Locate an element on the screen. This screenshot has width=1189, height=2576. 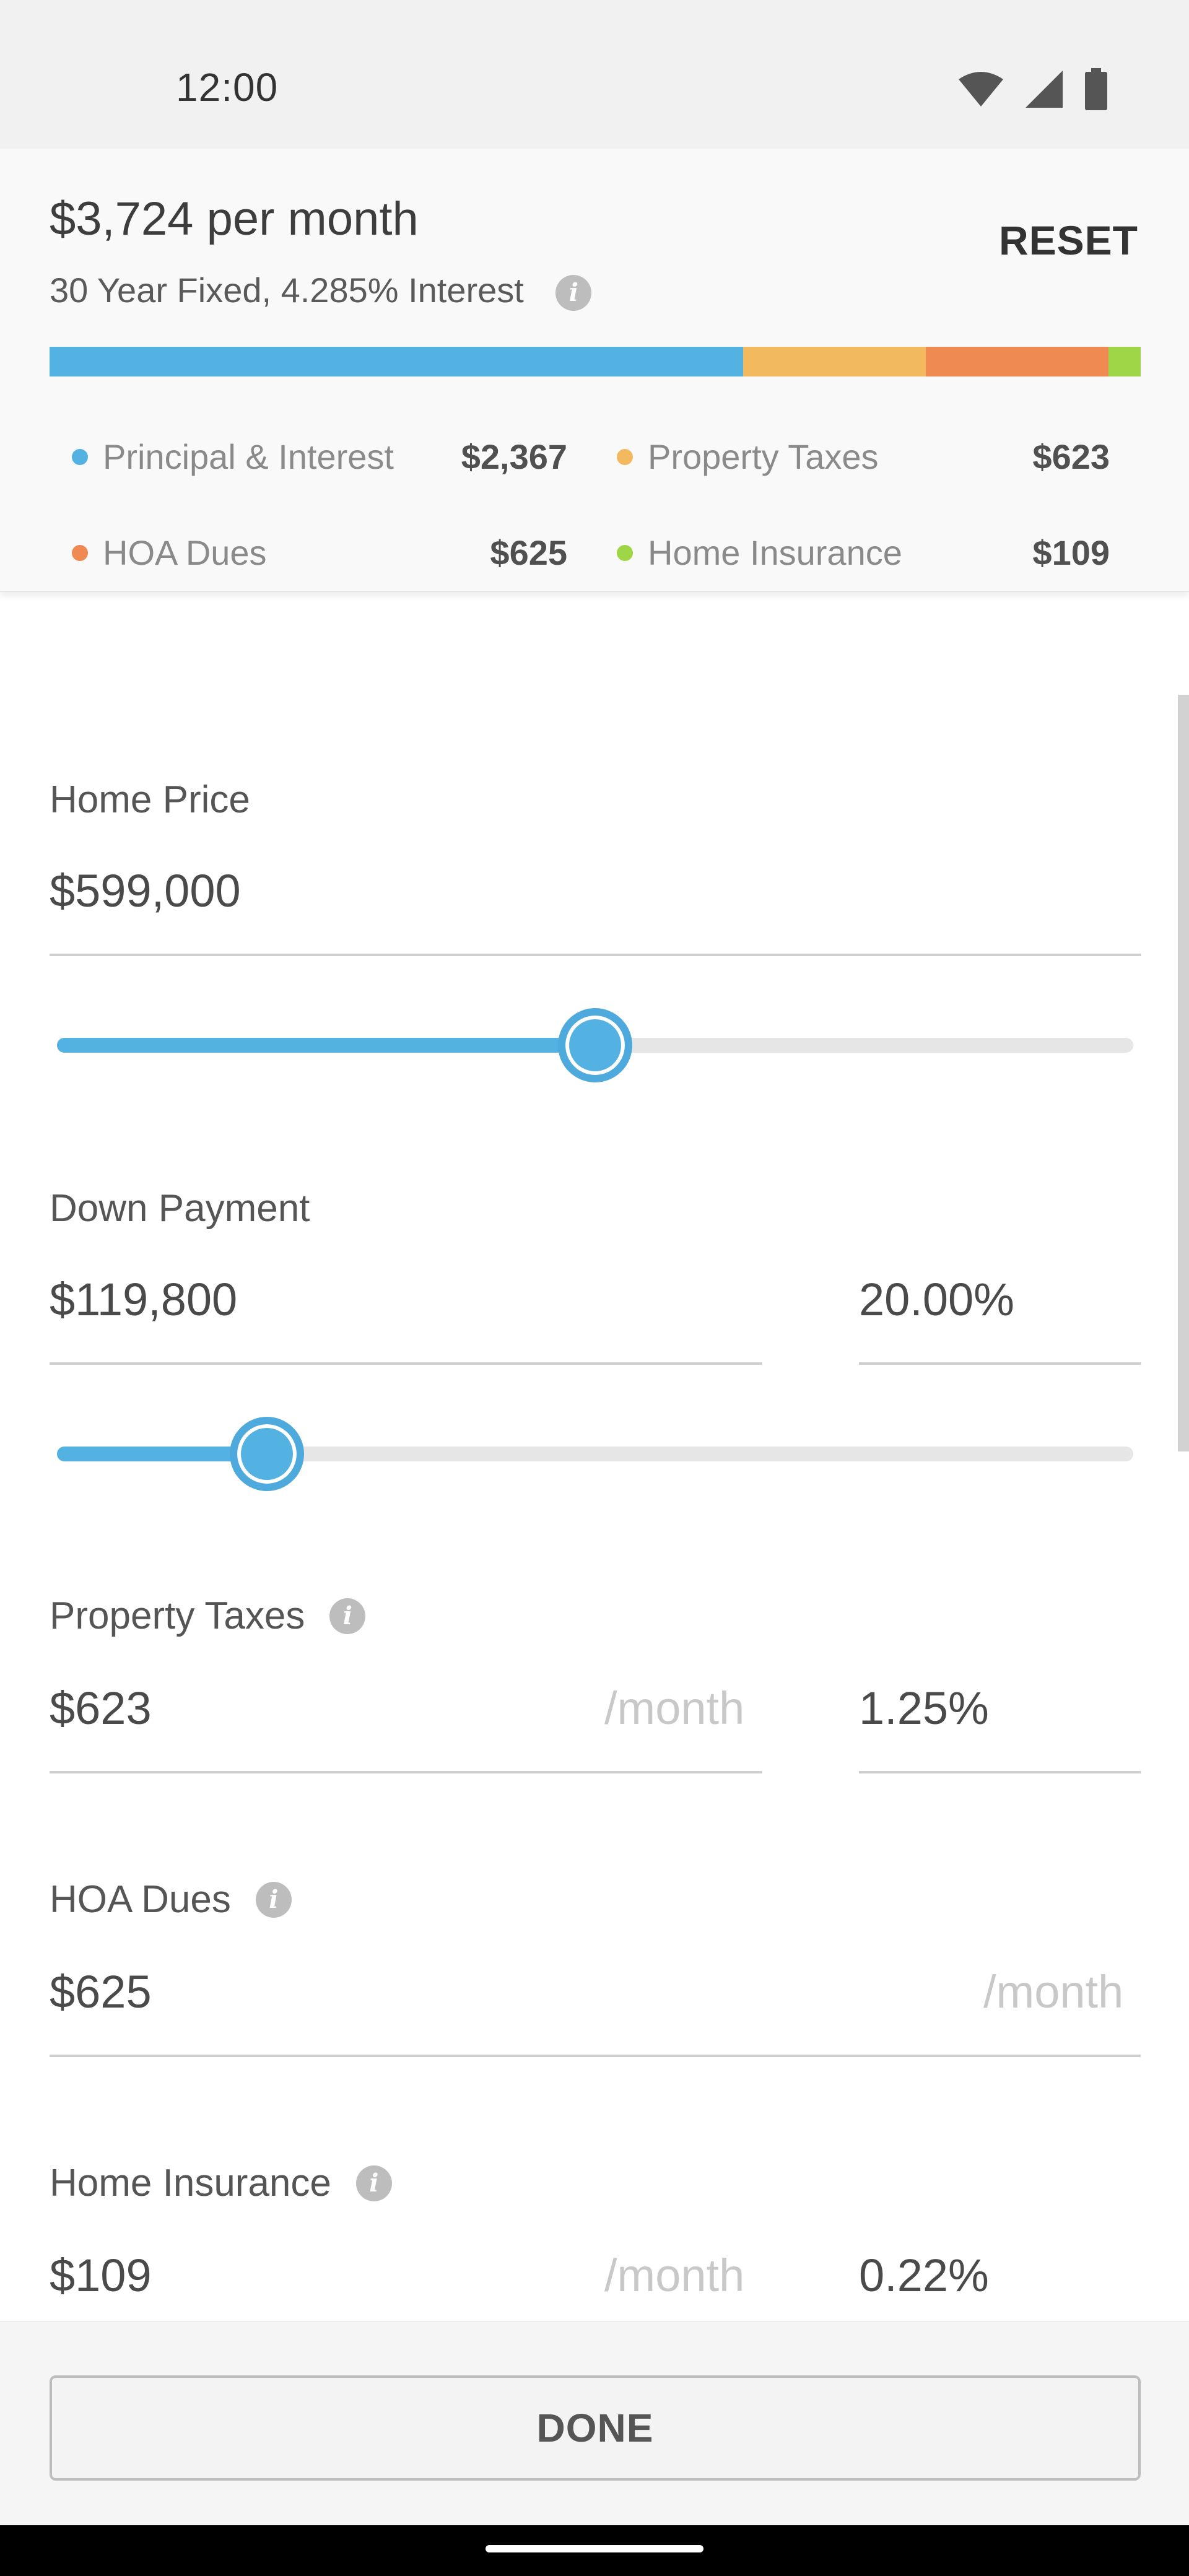
legend-item-property-taxes: Property Taxes $623 is located at coordinates (863, 457).